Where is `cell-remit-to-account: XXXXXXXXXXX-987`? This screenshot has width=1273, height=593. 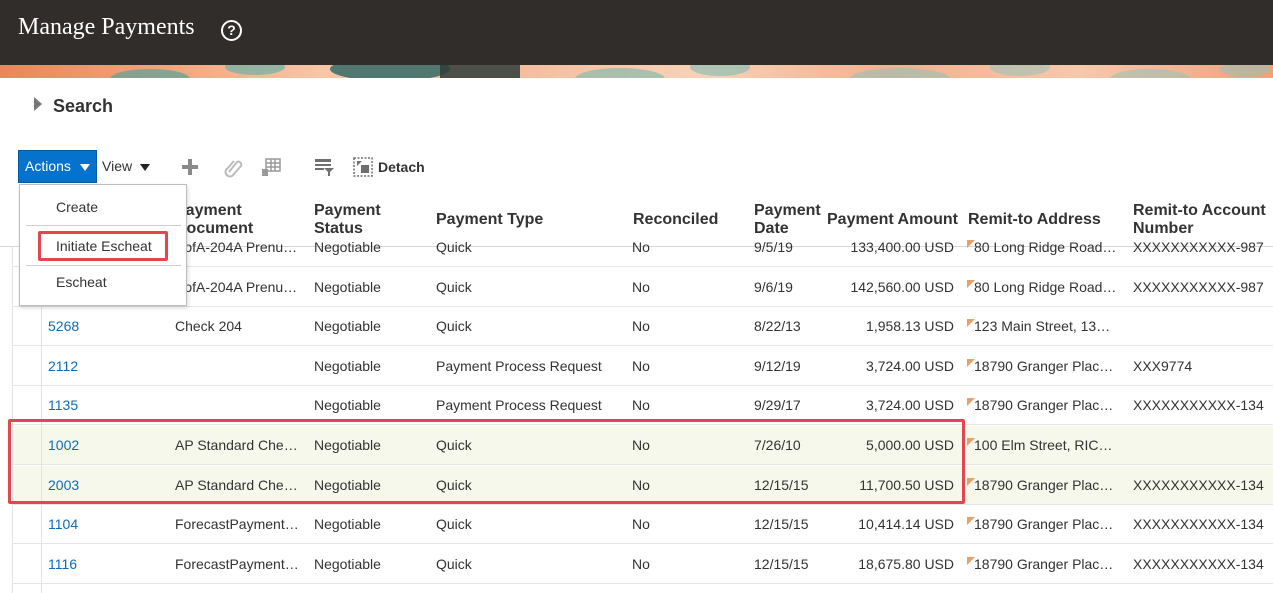 cell-remit-to-account: XXXXXXXXXXX-987 is located at coordinates (1198, 247).